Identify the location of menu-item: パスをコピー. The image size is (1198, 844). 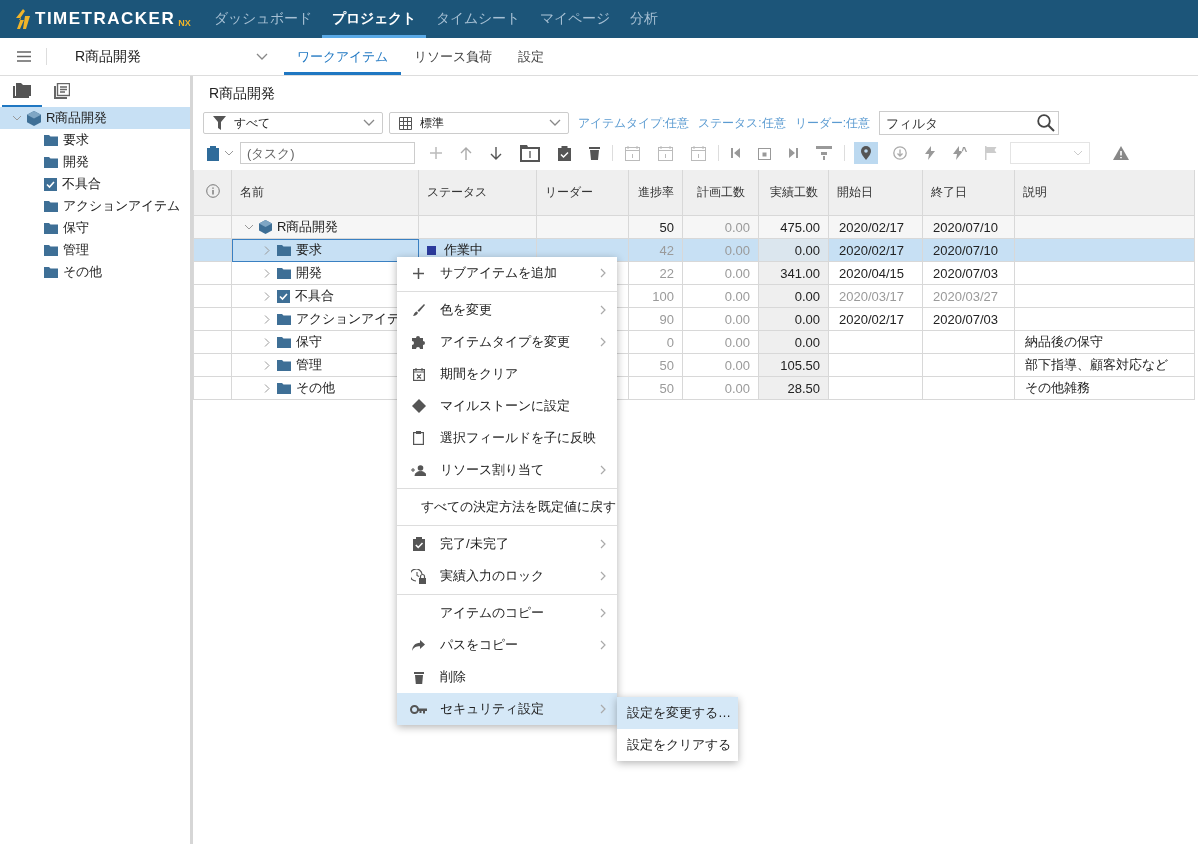
(507, 645).